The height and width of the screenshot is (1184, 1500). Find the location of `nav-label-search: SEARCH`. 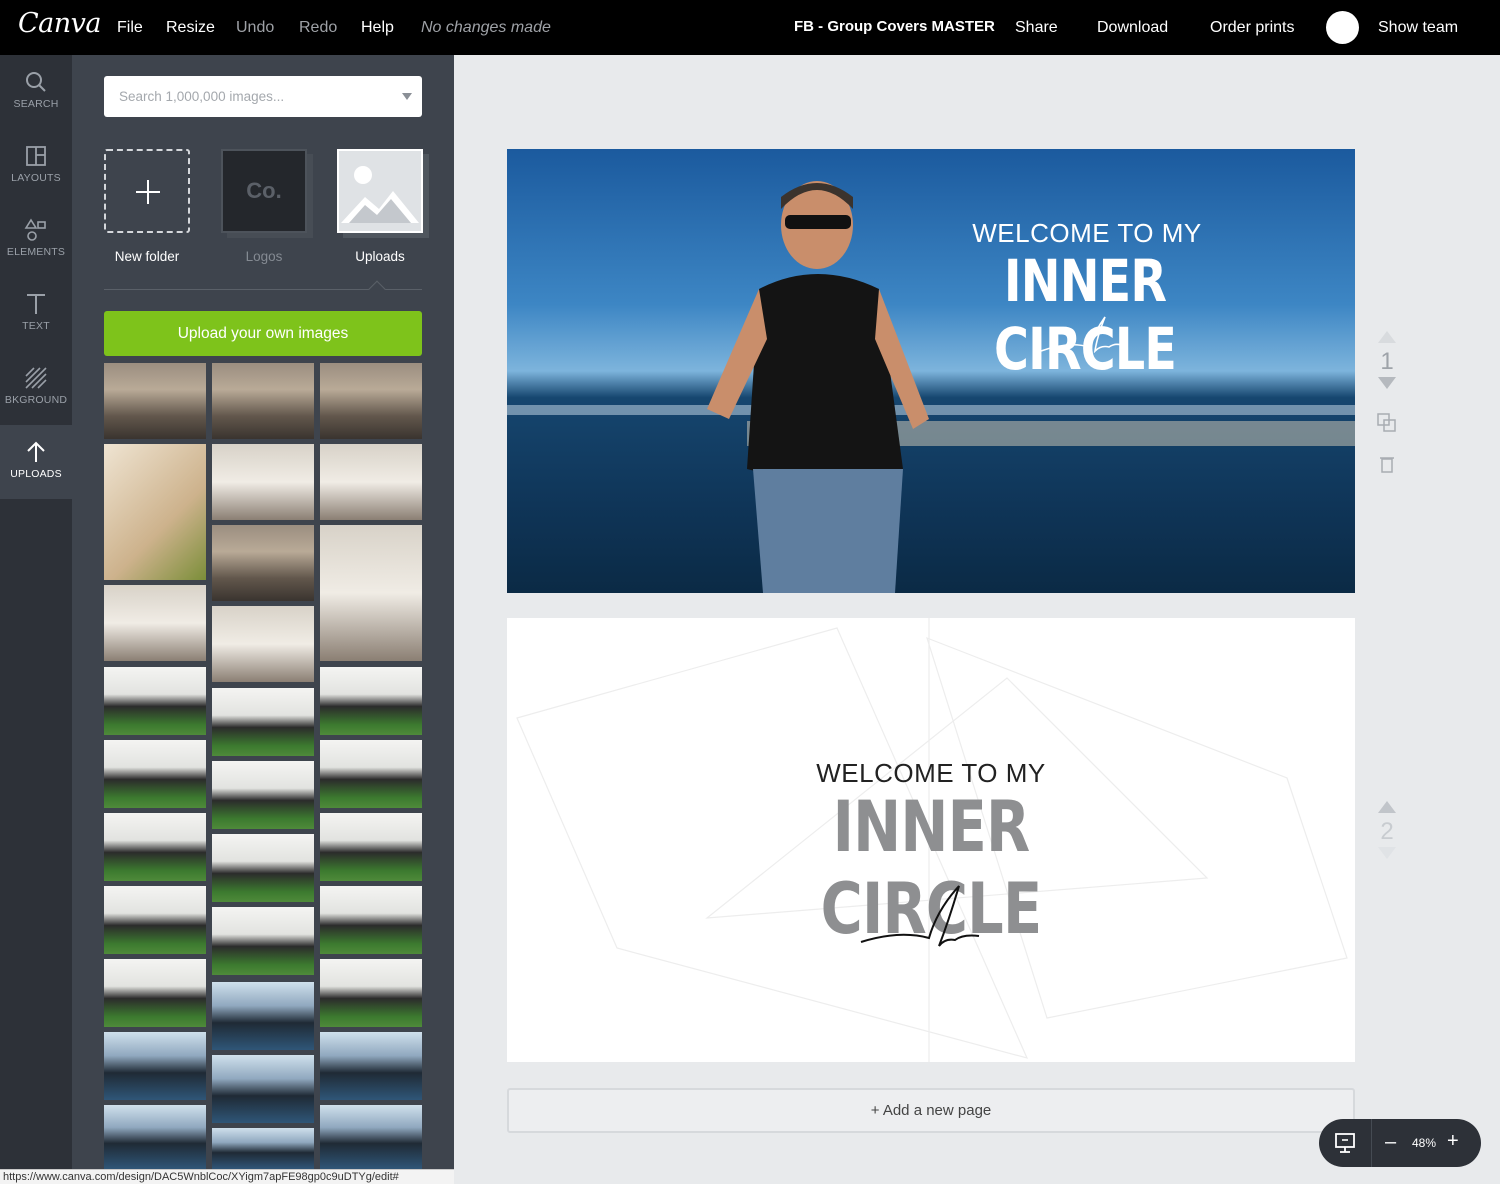

nav-label-search: SEARCH is located at coordinates (36, 104).